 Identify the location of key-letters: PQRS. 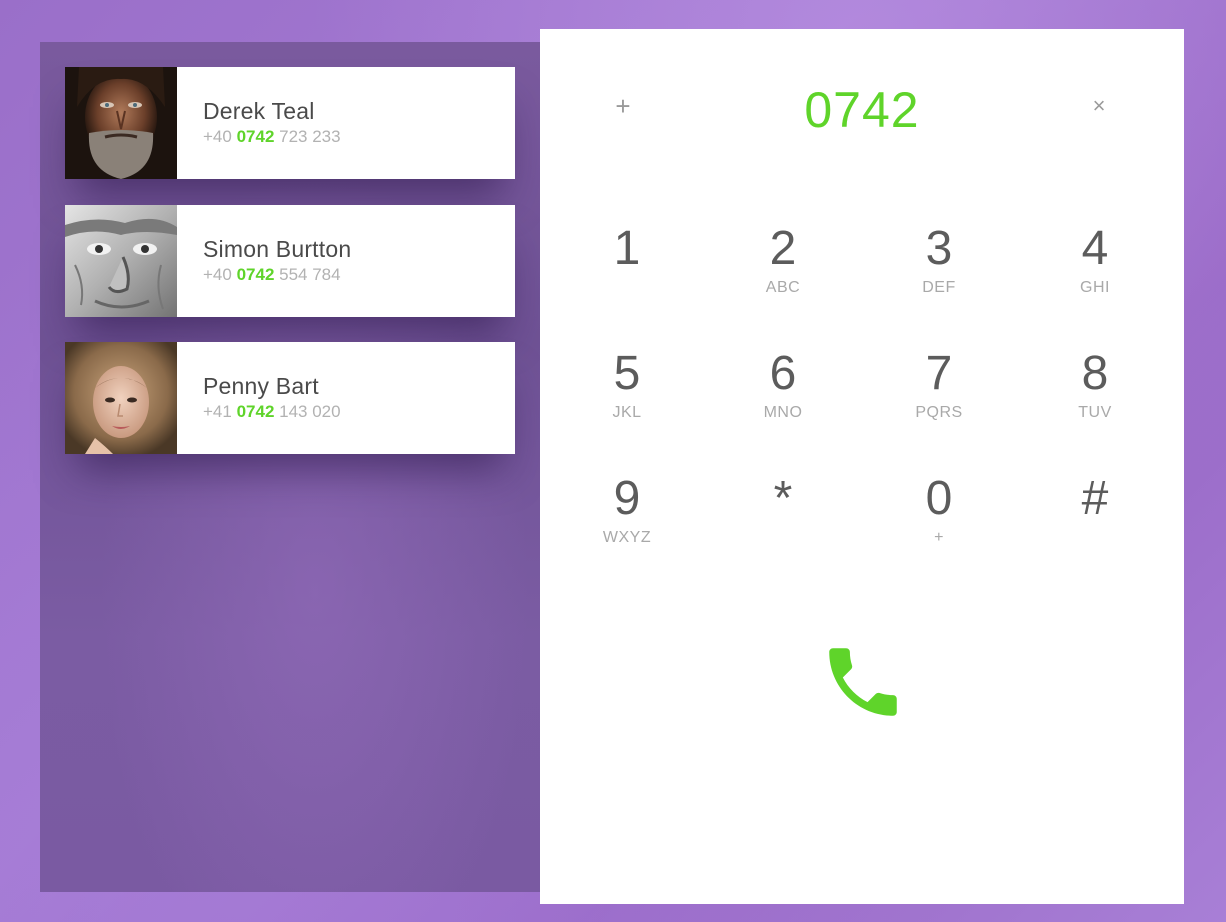
(939, 412).